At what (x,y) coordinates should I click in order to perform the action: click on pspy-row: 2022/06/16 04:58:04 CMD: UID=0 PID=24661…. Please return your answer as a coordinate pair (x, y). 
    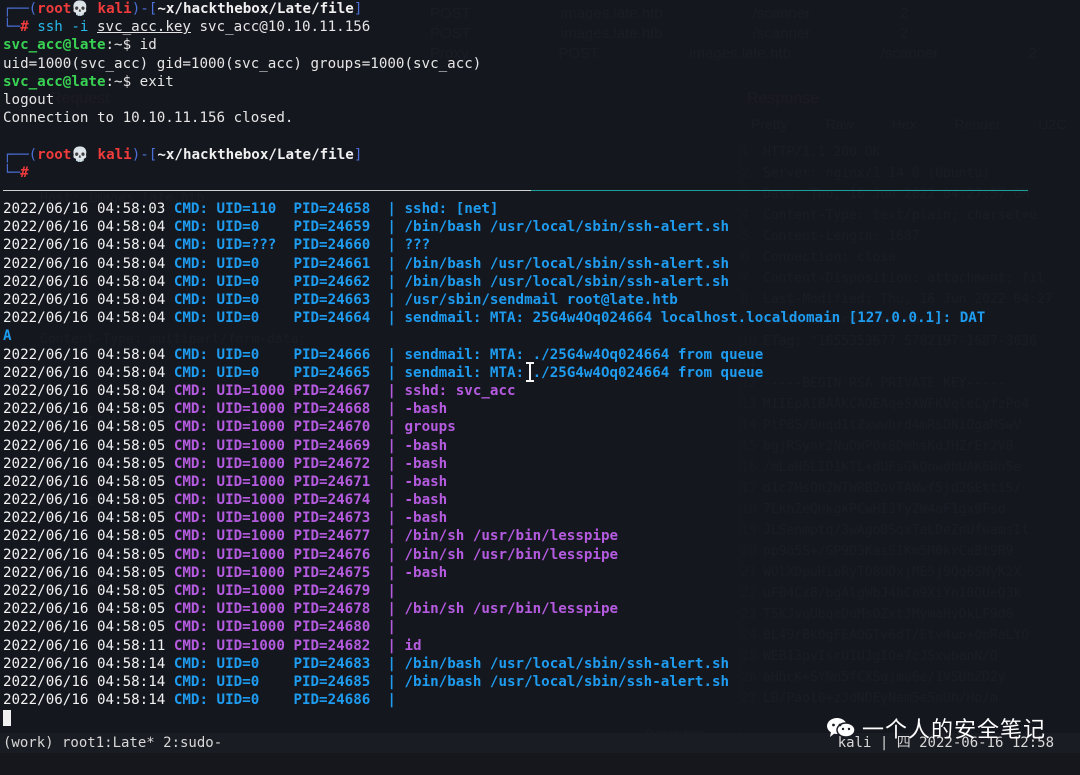
    Looking at the image, I should click on (540, 264).